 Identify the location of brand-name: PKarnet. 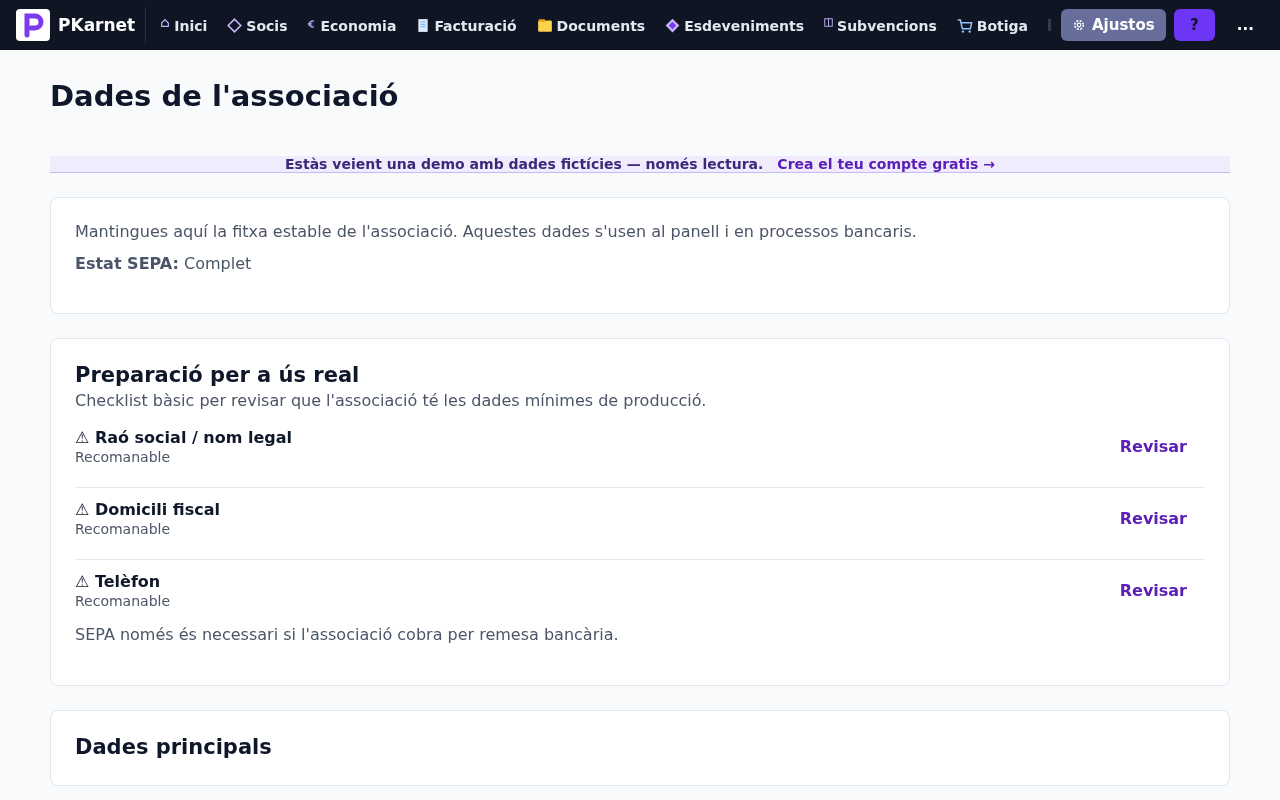
(97, 25).